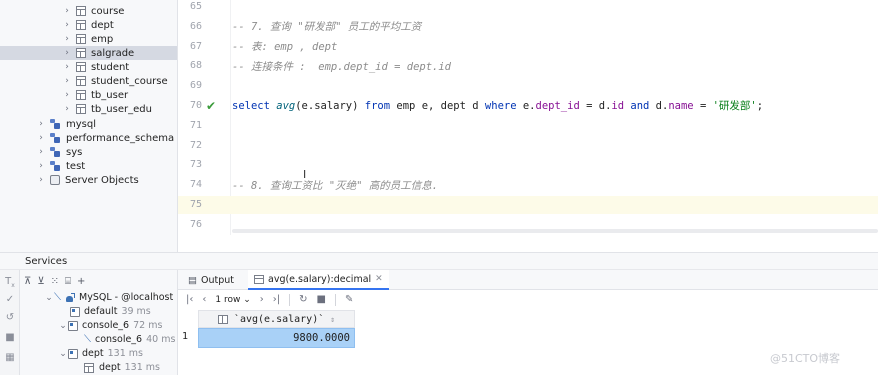 The width and height of the screenshot is (878, 375). What do you see at coordinates (332, 319) in the screenshot?
I see `sort-icon: ⇕` at bounding box center [332, 319].